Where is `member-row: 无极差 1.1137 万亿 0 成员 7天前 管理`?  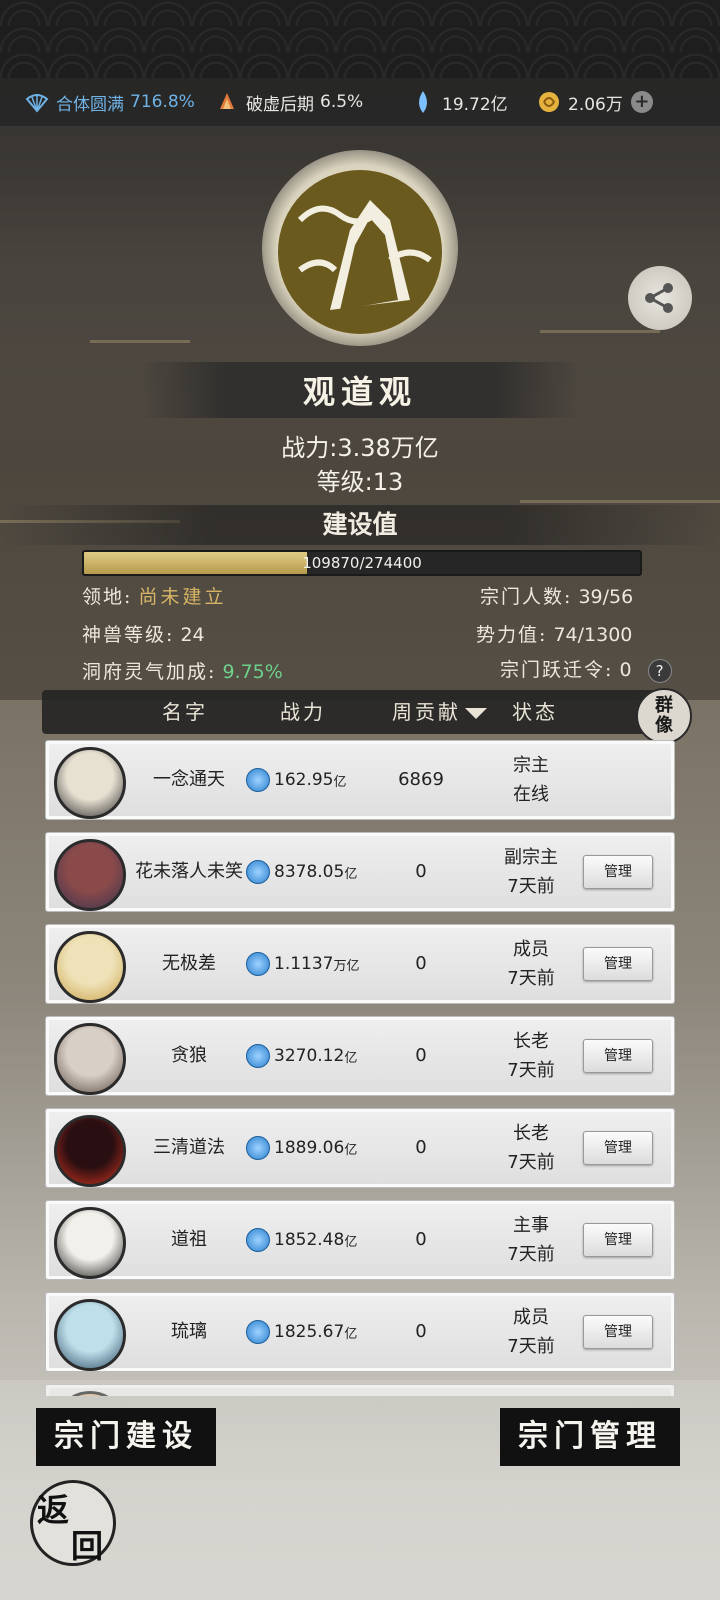 member-row: 无极差 1.1137 万亿 0 成员 7天前 管理 is located at coordinates (360, 964).